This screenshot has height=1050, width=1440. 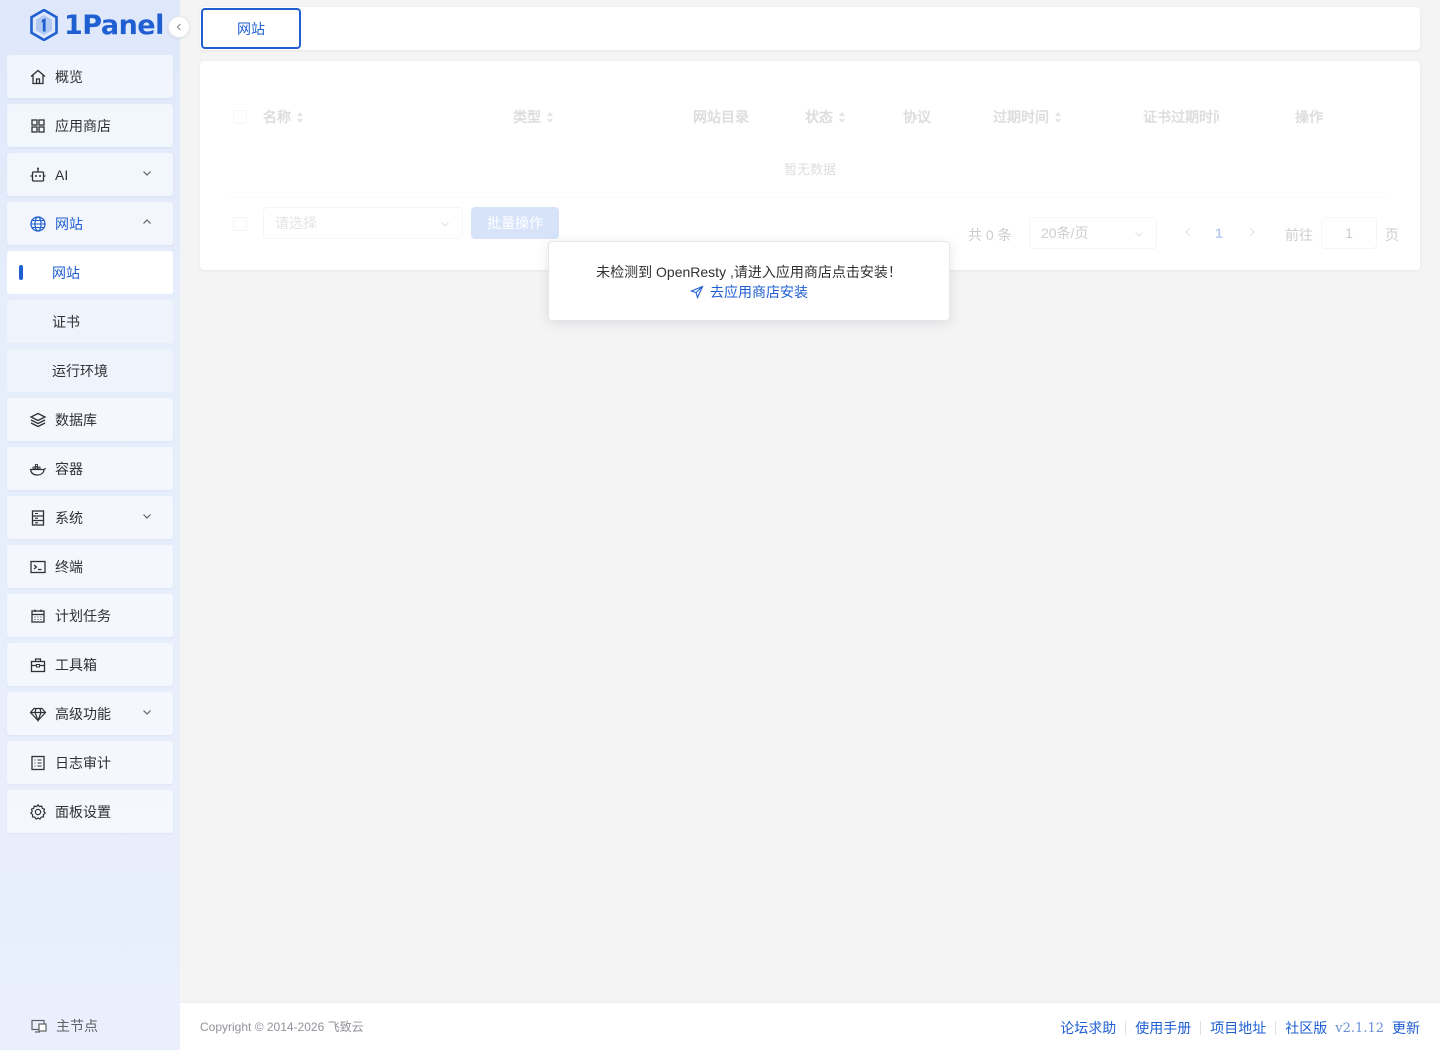 What do you see at coordinates (759, 292) in the screenshot?
I see `goto-appstore-label: 去应用商店安装` at bounding box center [759, 292].